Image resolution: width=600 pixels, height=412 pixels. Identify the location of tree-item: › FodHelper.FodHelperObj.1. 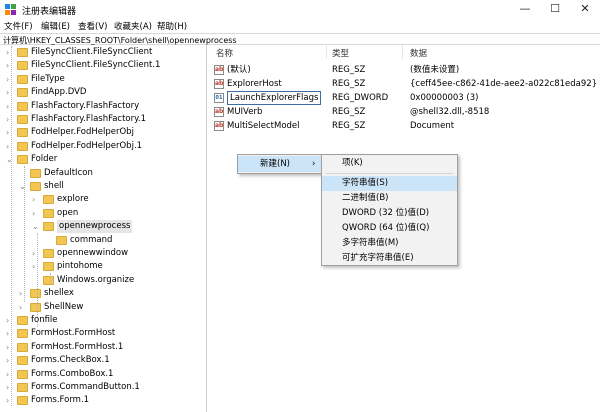
(103, 146).